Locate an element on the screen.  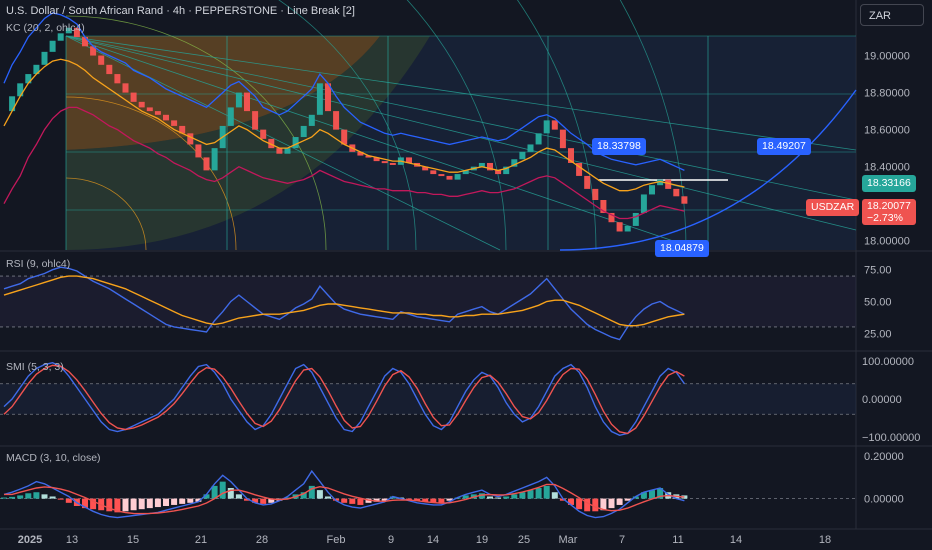
rsi-legend: RSI (9, ohlc4) is located at coordinates (38, 264).